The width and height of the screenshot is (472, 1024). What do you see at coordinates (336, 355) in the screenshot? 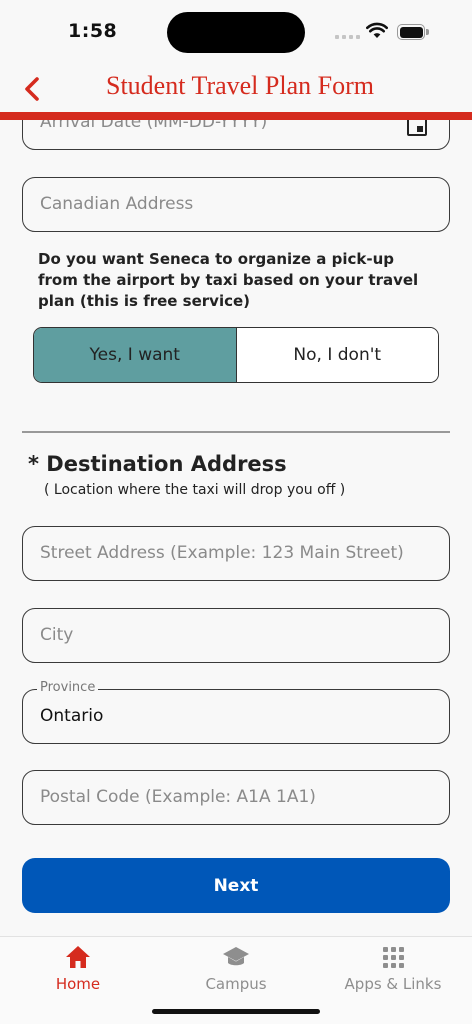
I see `pickup-no-option: No, I don't` at bounding box center [336, 355].